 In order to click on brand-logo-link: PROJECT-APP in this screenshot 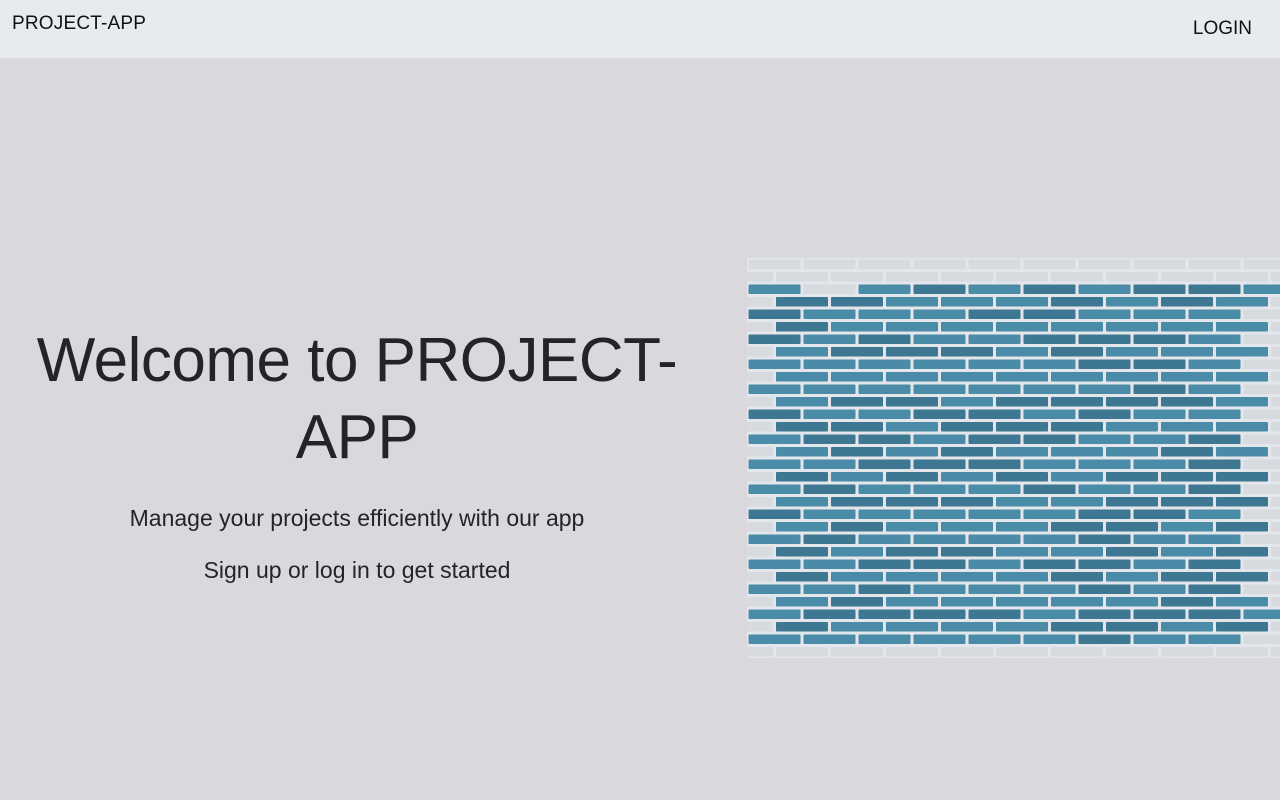, I will do `click(79, 24)`.